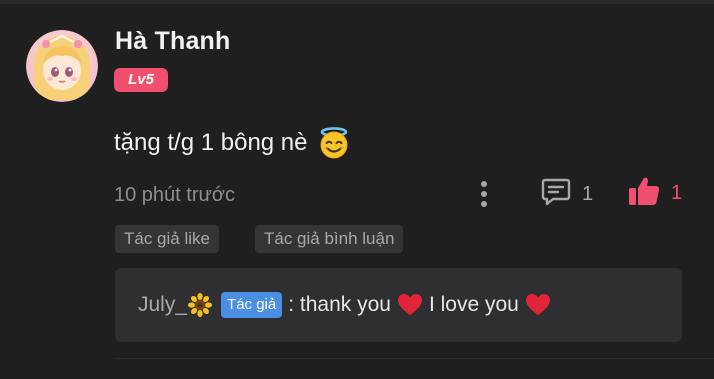 The image size is (714, 379). I want to click on reply-button: 1, so click(566, 194).